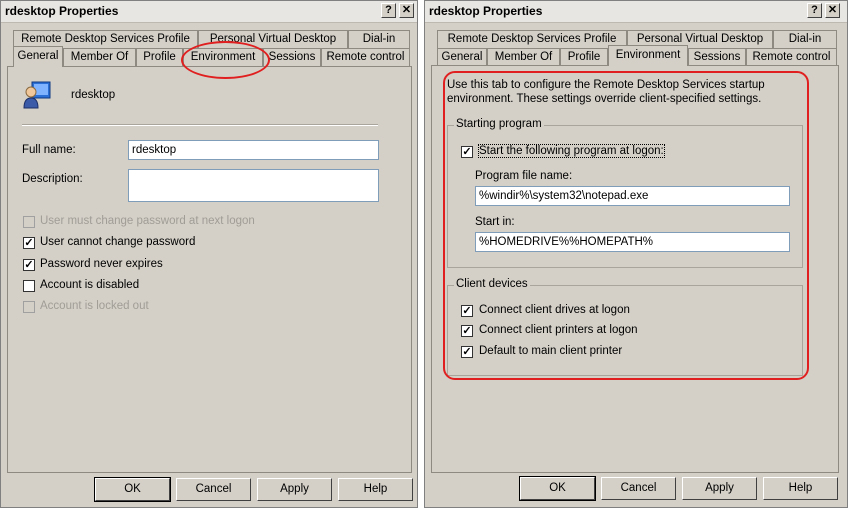 This screenshot has width=848, height=508. What do you see at coordinates (101, 264) in the screenshot?
I see `password-never-expires-label: Password never expires` at bounding box center [101, 264].